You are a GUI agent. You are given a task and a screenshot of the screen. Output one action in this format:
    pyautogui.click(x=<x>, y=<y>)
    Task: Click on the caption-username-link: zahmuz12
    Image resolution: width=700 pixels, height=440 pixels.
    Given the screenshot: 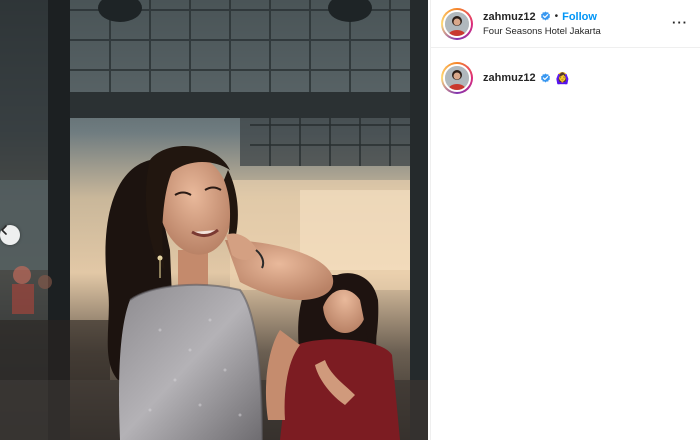 What is the action you would take?
    pyautogui.click(x=509, y=78)
    